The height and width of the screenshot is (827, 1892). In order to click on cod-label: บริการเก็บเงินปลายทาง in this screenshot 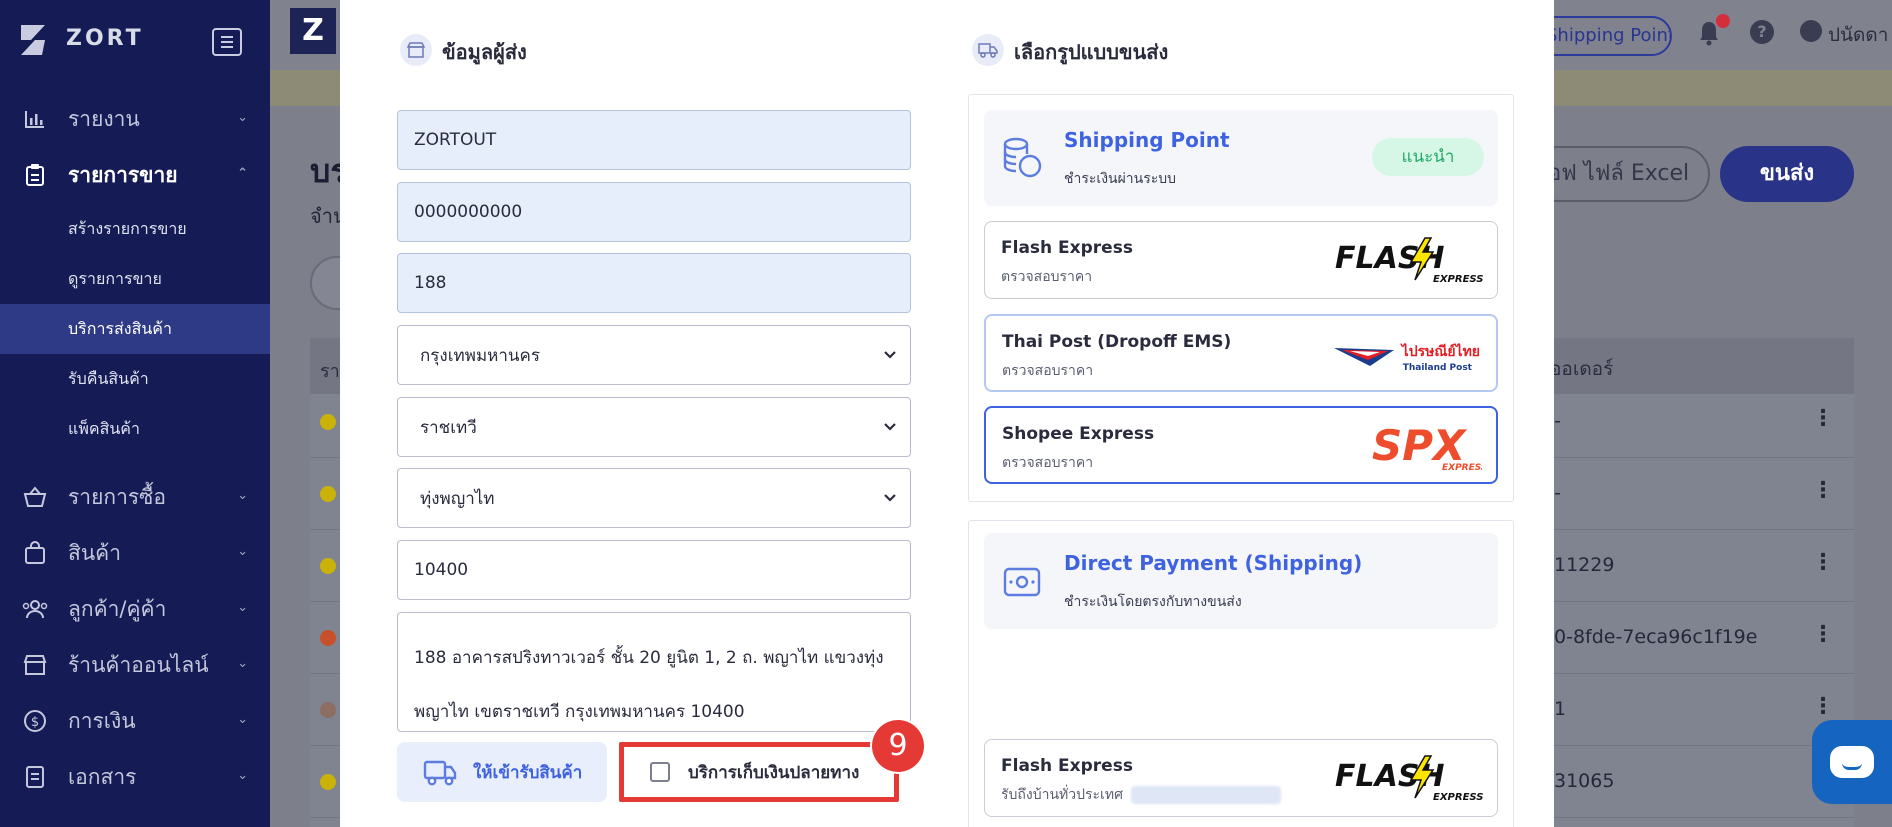, I will do `click(774, 772)`.